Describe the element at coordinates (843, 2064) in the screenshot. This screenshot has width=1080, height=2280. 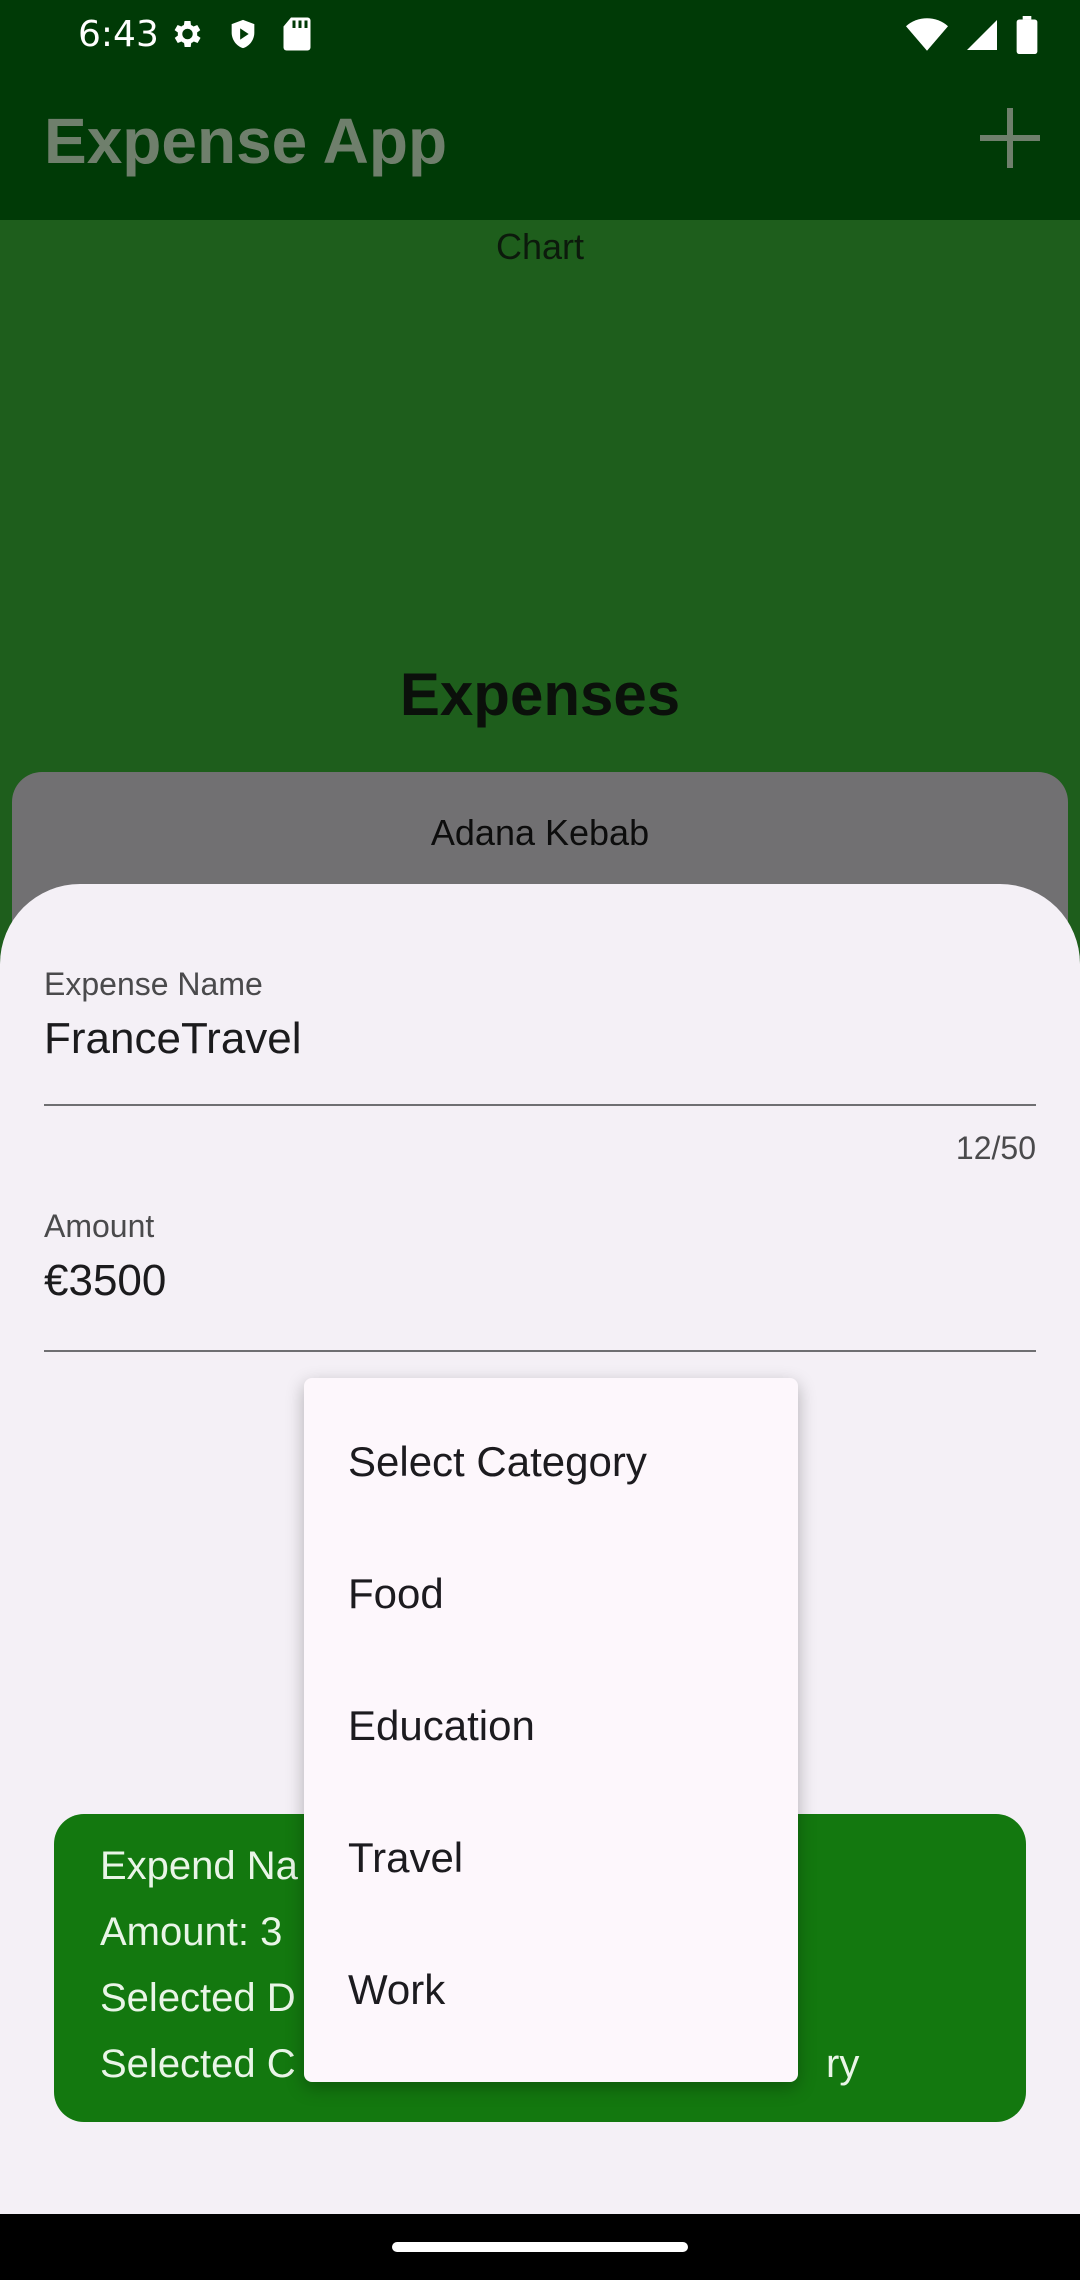
I see `summary-selected-category-tail: ry` at that location.